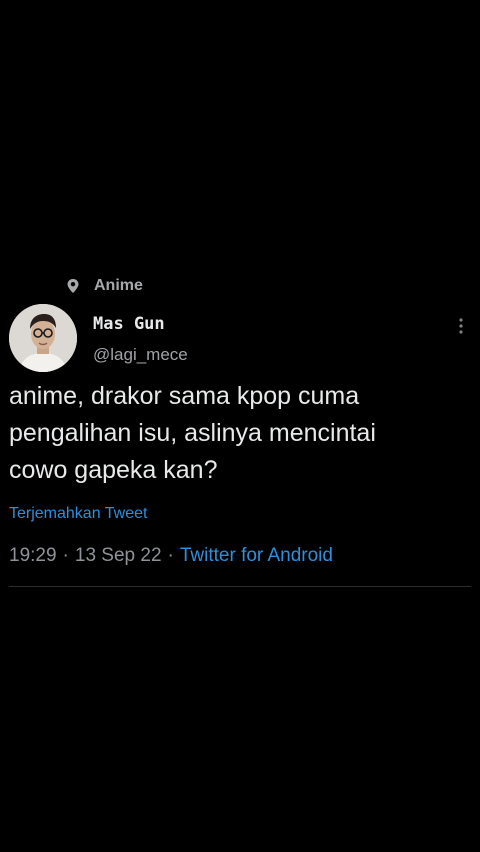 Image resolution: width=480 pixels, height=852 pixels. I want to click on topic-context: Anime, so click(104, 286).